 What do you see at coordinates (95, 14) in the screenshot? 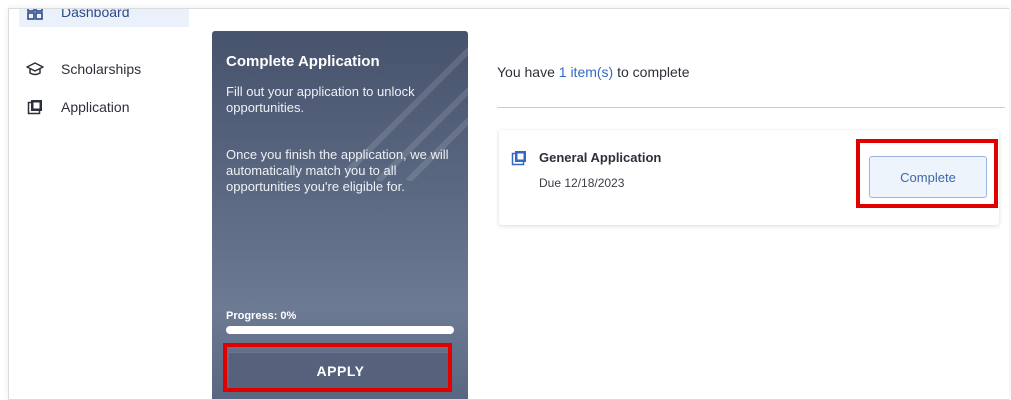
I see `sidebar-item-label: Dashboard` at bounding box center [95, 14].